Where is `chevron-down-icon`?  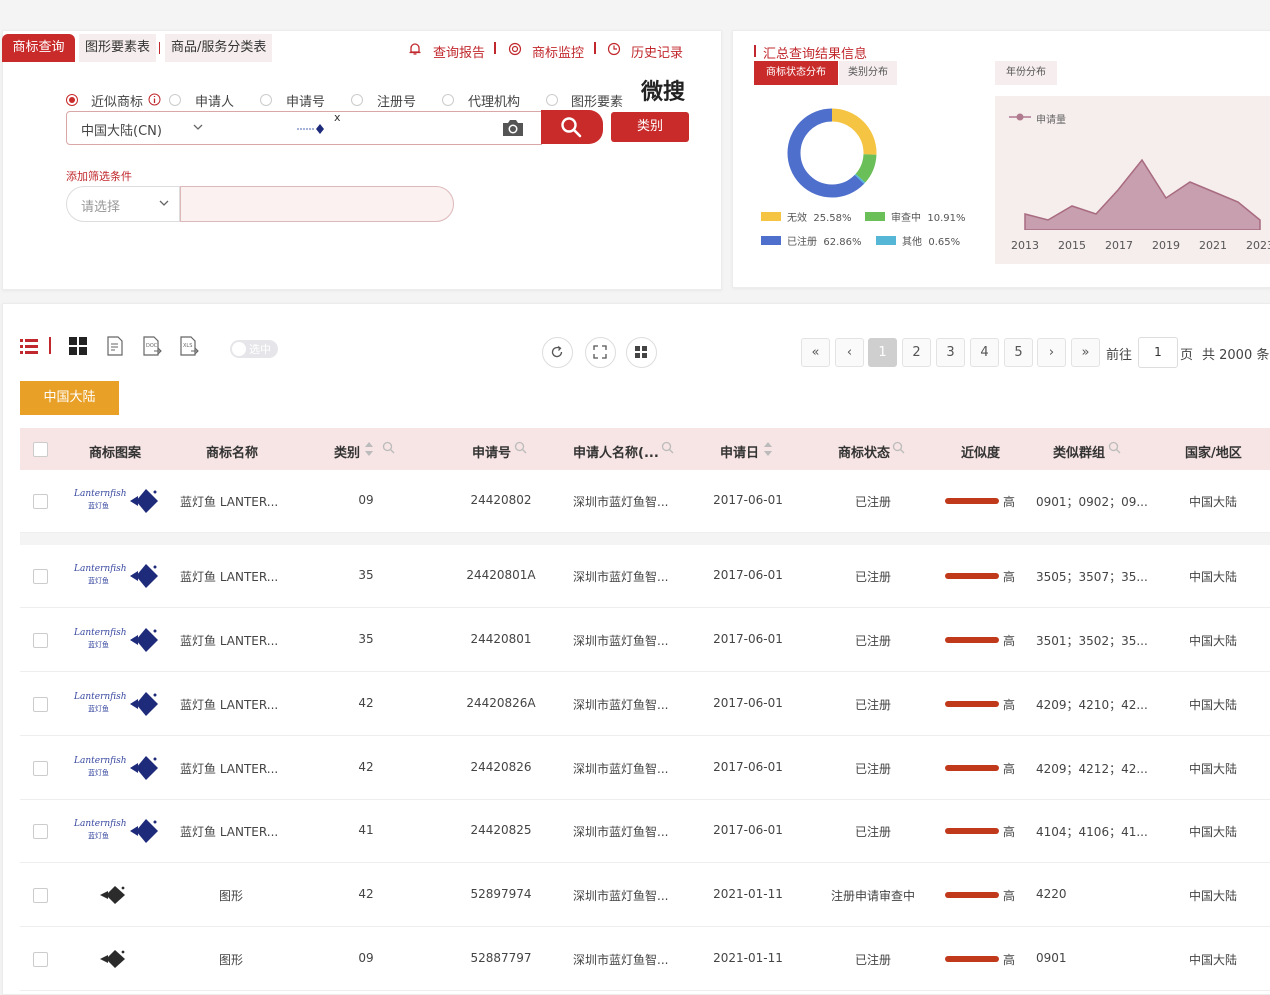
chevron-down-icon is located at coordinates (198, 127).